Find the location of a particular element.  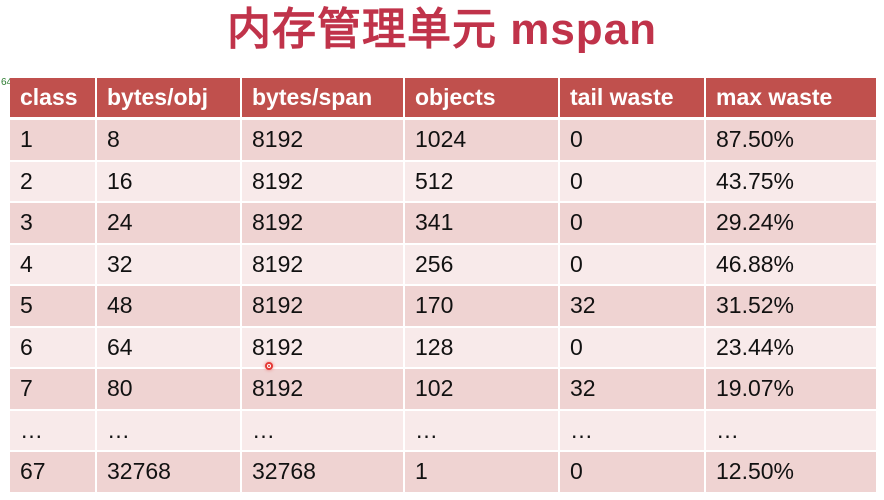

cell-max-waste: 23.44% is located at coordinates (790, 347).